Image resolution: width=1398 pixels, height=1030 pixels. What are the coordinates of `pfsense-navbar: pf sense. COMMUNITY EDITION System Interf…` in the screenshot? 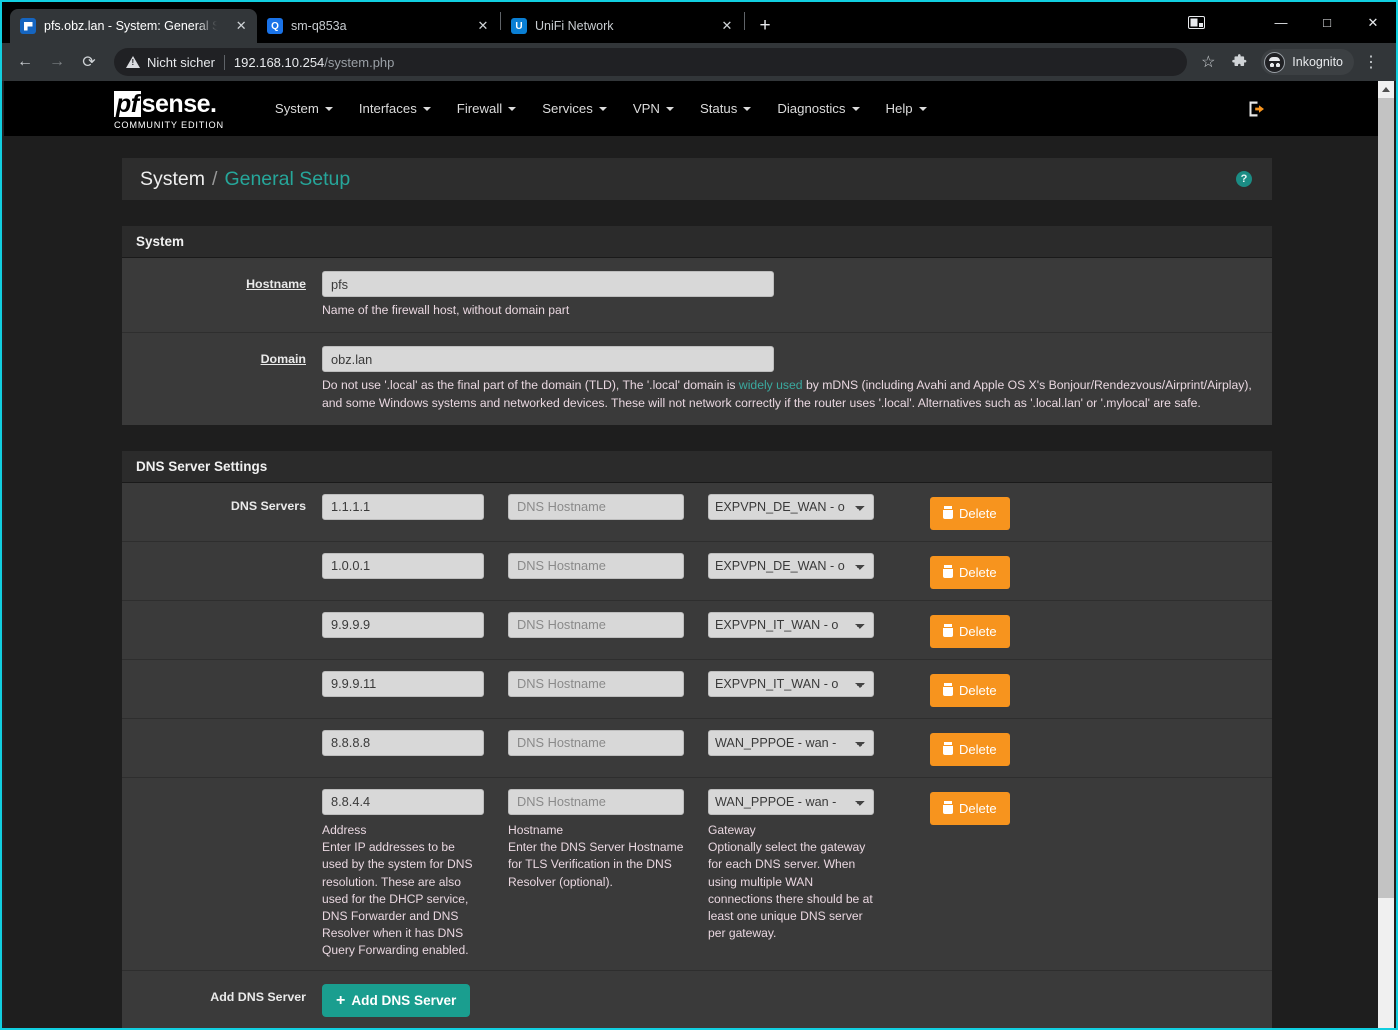 It's located at (693, 108).